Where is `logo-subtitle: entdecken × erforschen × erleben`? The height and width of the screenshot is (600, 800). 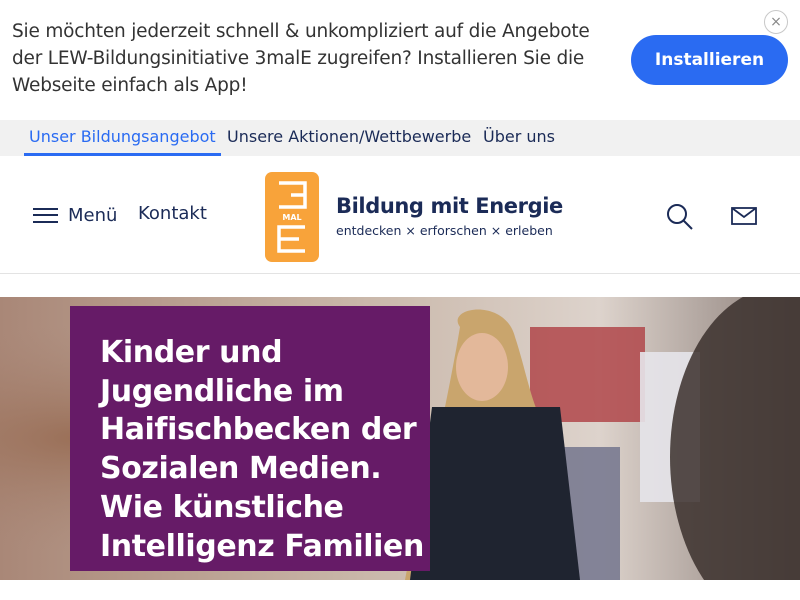
logo-subtitle: entdecken × erforschen × erleben is located at coordinates (444, 230).